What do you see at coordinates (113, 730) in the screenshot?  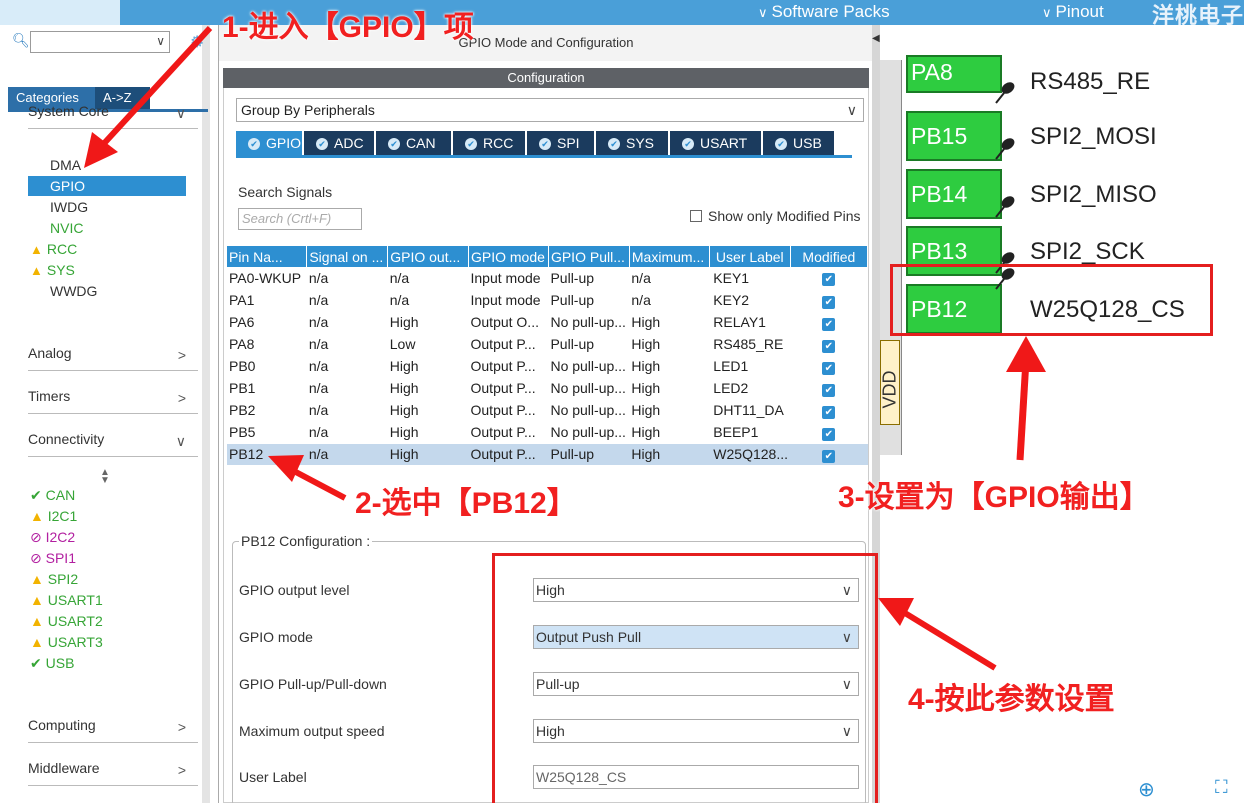 I see `category-computing: Computing >` at bounding box center [113, 730].